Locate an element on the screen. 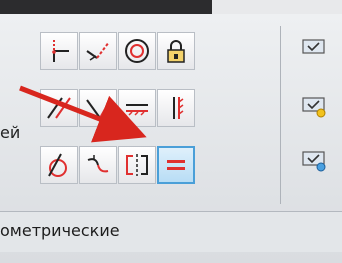  concentric-icon is located at coordinates (137, 51).